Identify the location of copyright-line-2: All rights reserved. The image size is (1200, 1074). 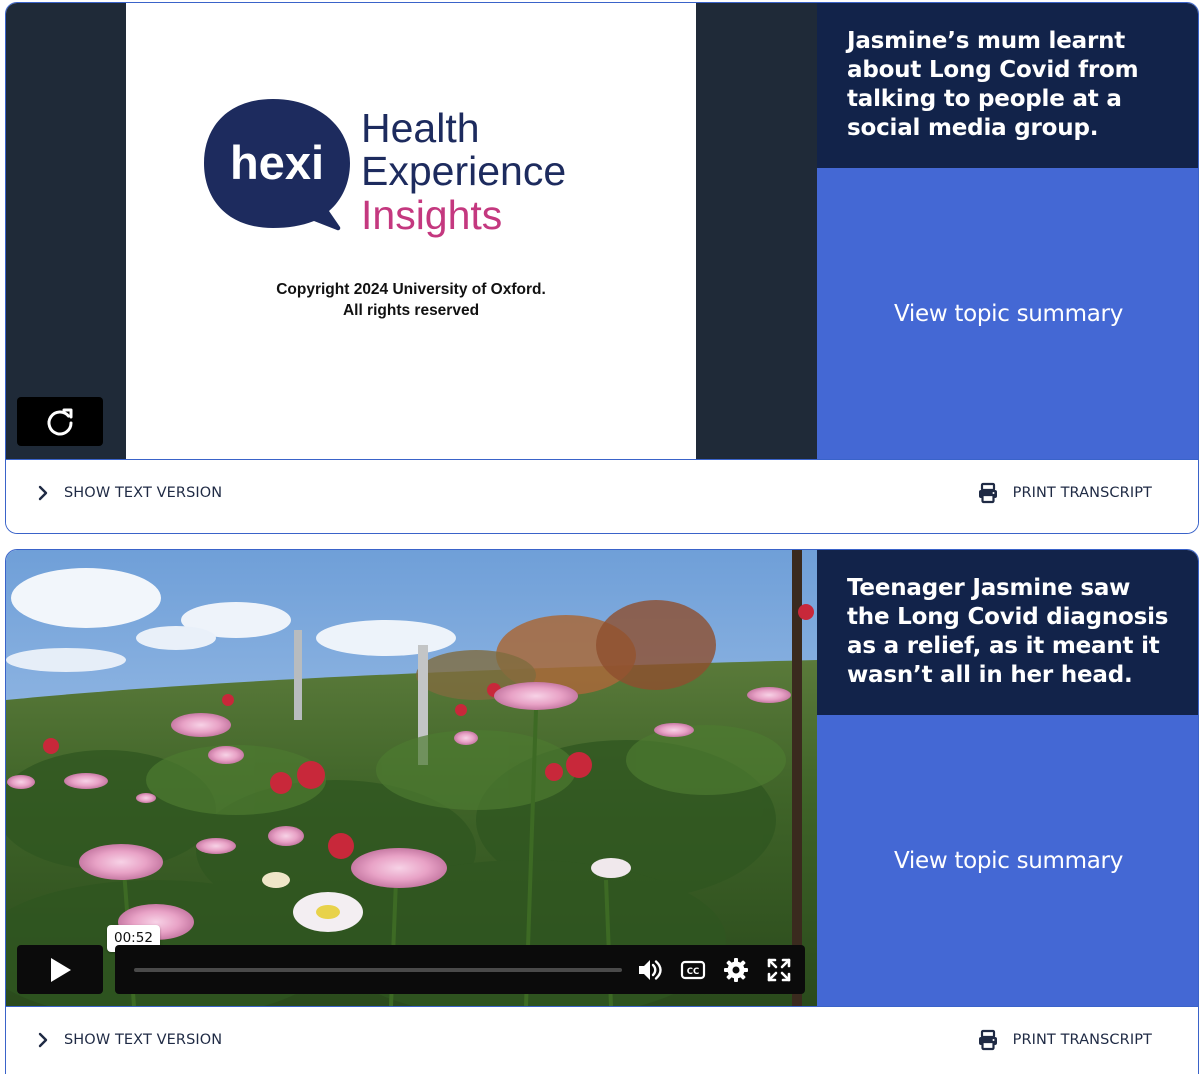
(411, 310).